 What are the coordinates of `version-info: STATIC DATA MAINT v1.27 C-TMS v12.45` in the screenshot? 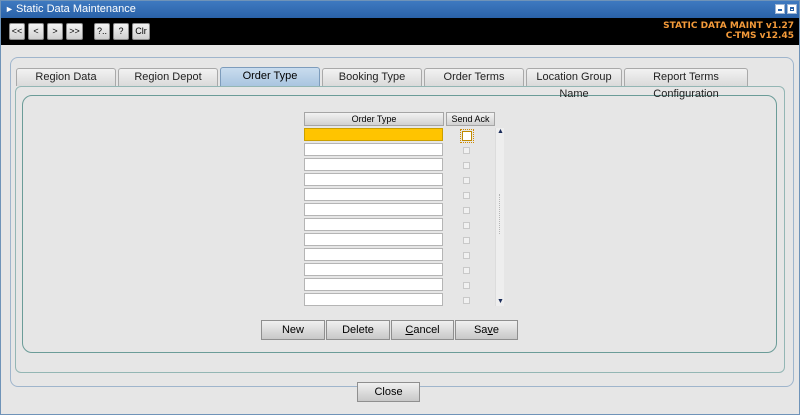 It's located at (728, 31).